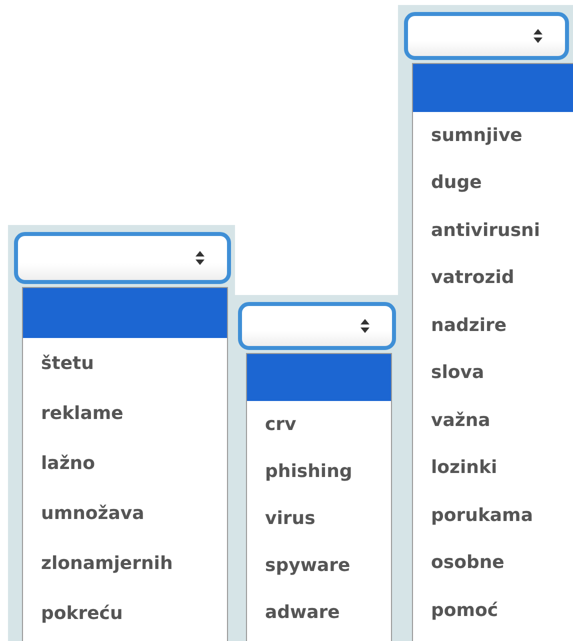 The image size is (573, 641). Describe the element at coordinates (125, 513) in the screenshot. I see `dropdown-option: umnožava` at that location.